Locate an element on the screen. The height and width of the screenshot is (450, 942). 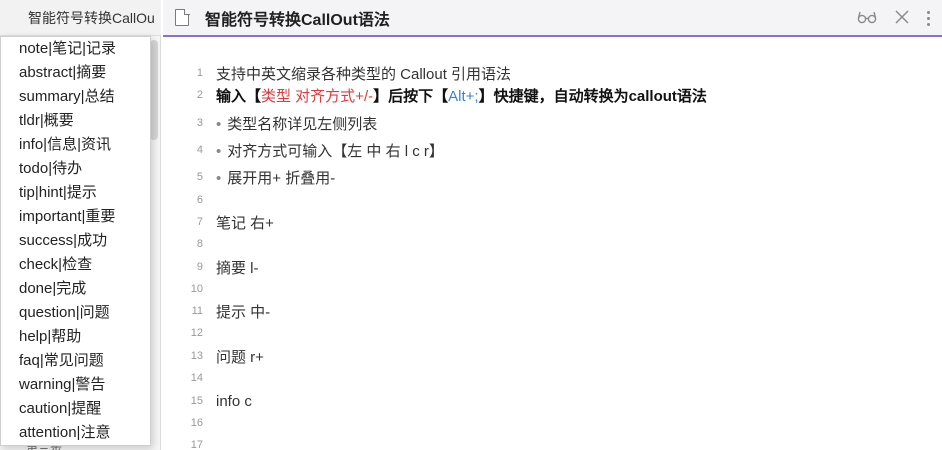
dropdown-item-caution: caution|提醒 is located at coordinates (75, 409).